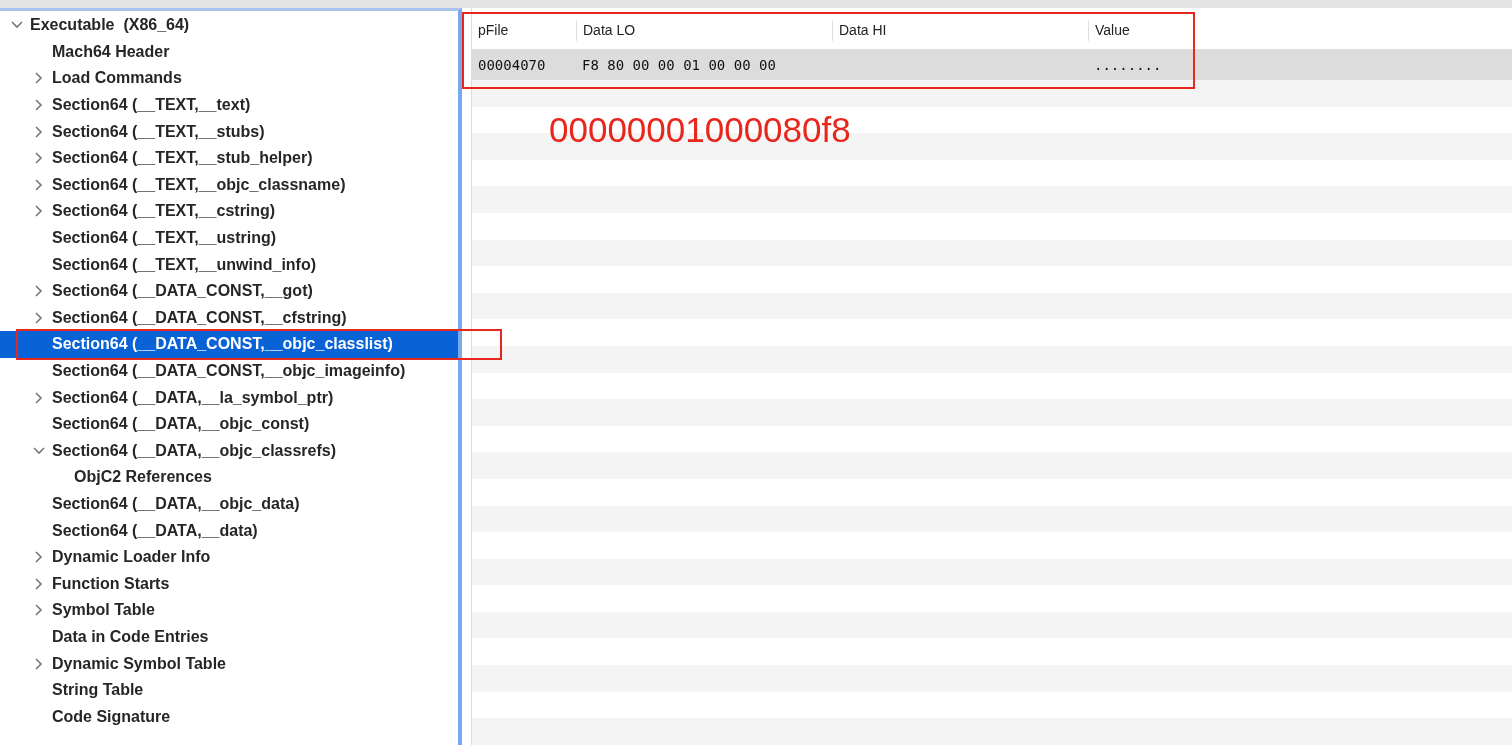  Describe the element at coordinates (229, 318) in the screenshot. I see `tree-item: Section64 (__DATA_CONST,__cfstring)` at that location.